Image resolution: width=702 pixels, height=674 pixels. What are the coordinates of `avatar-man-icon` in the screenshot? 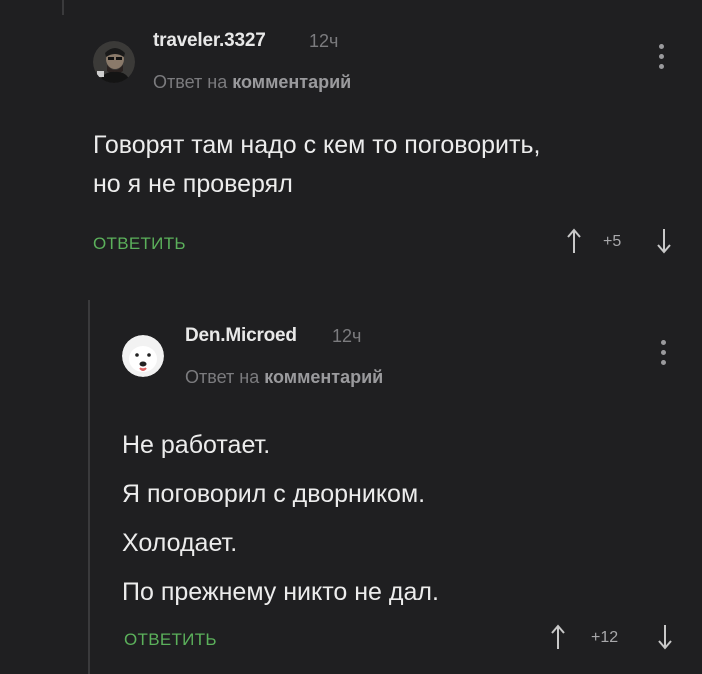 It's located at (114, 62).